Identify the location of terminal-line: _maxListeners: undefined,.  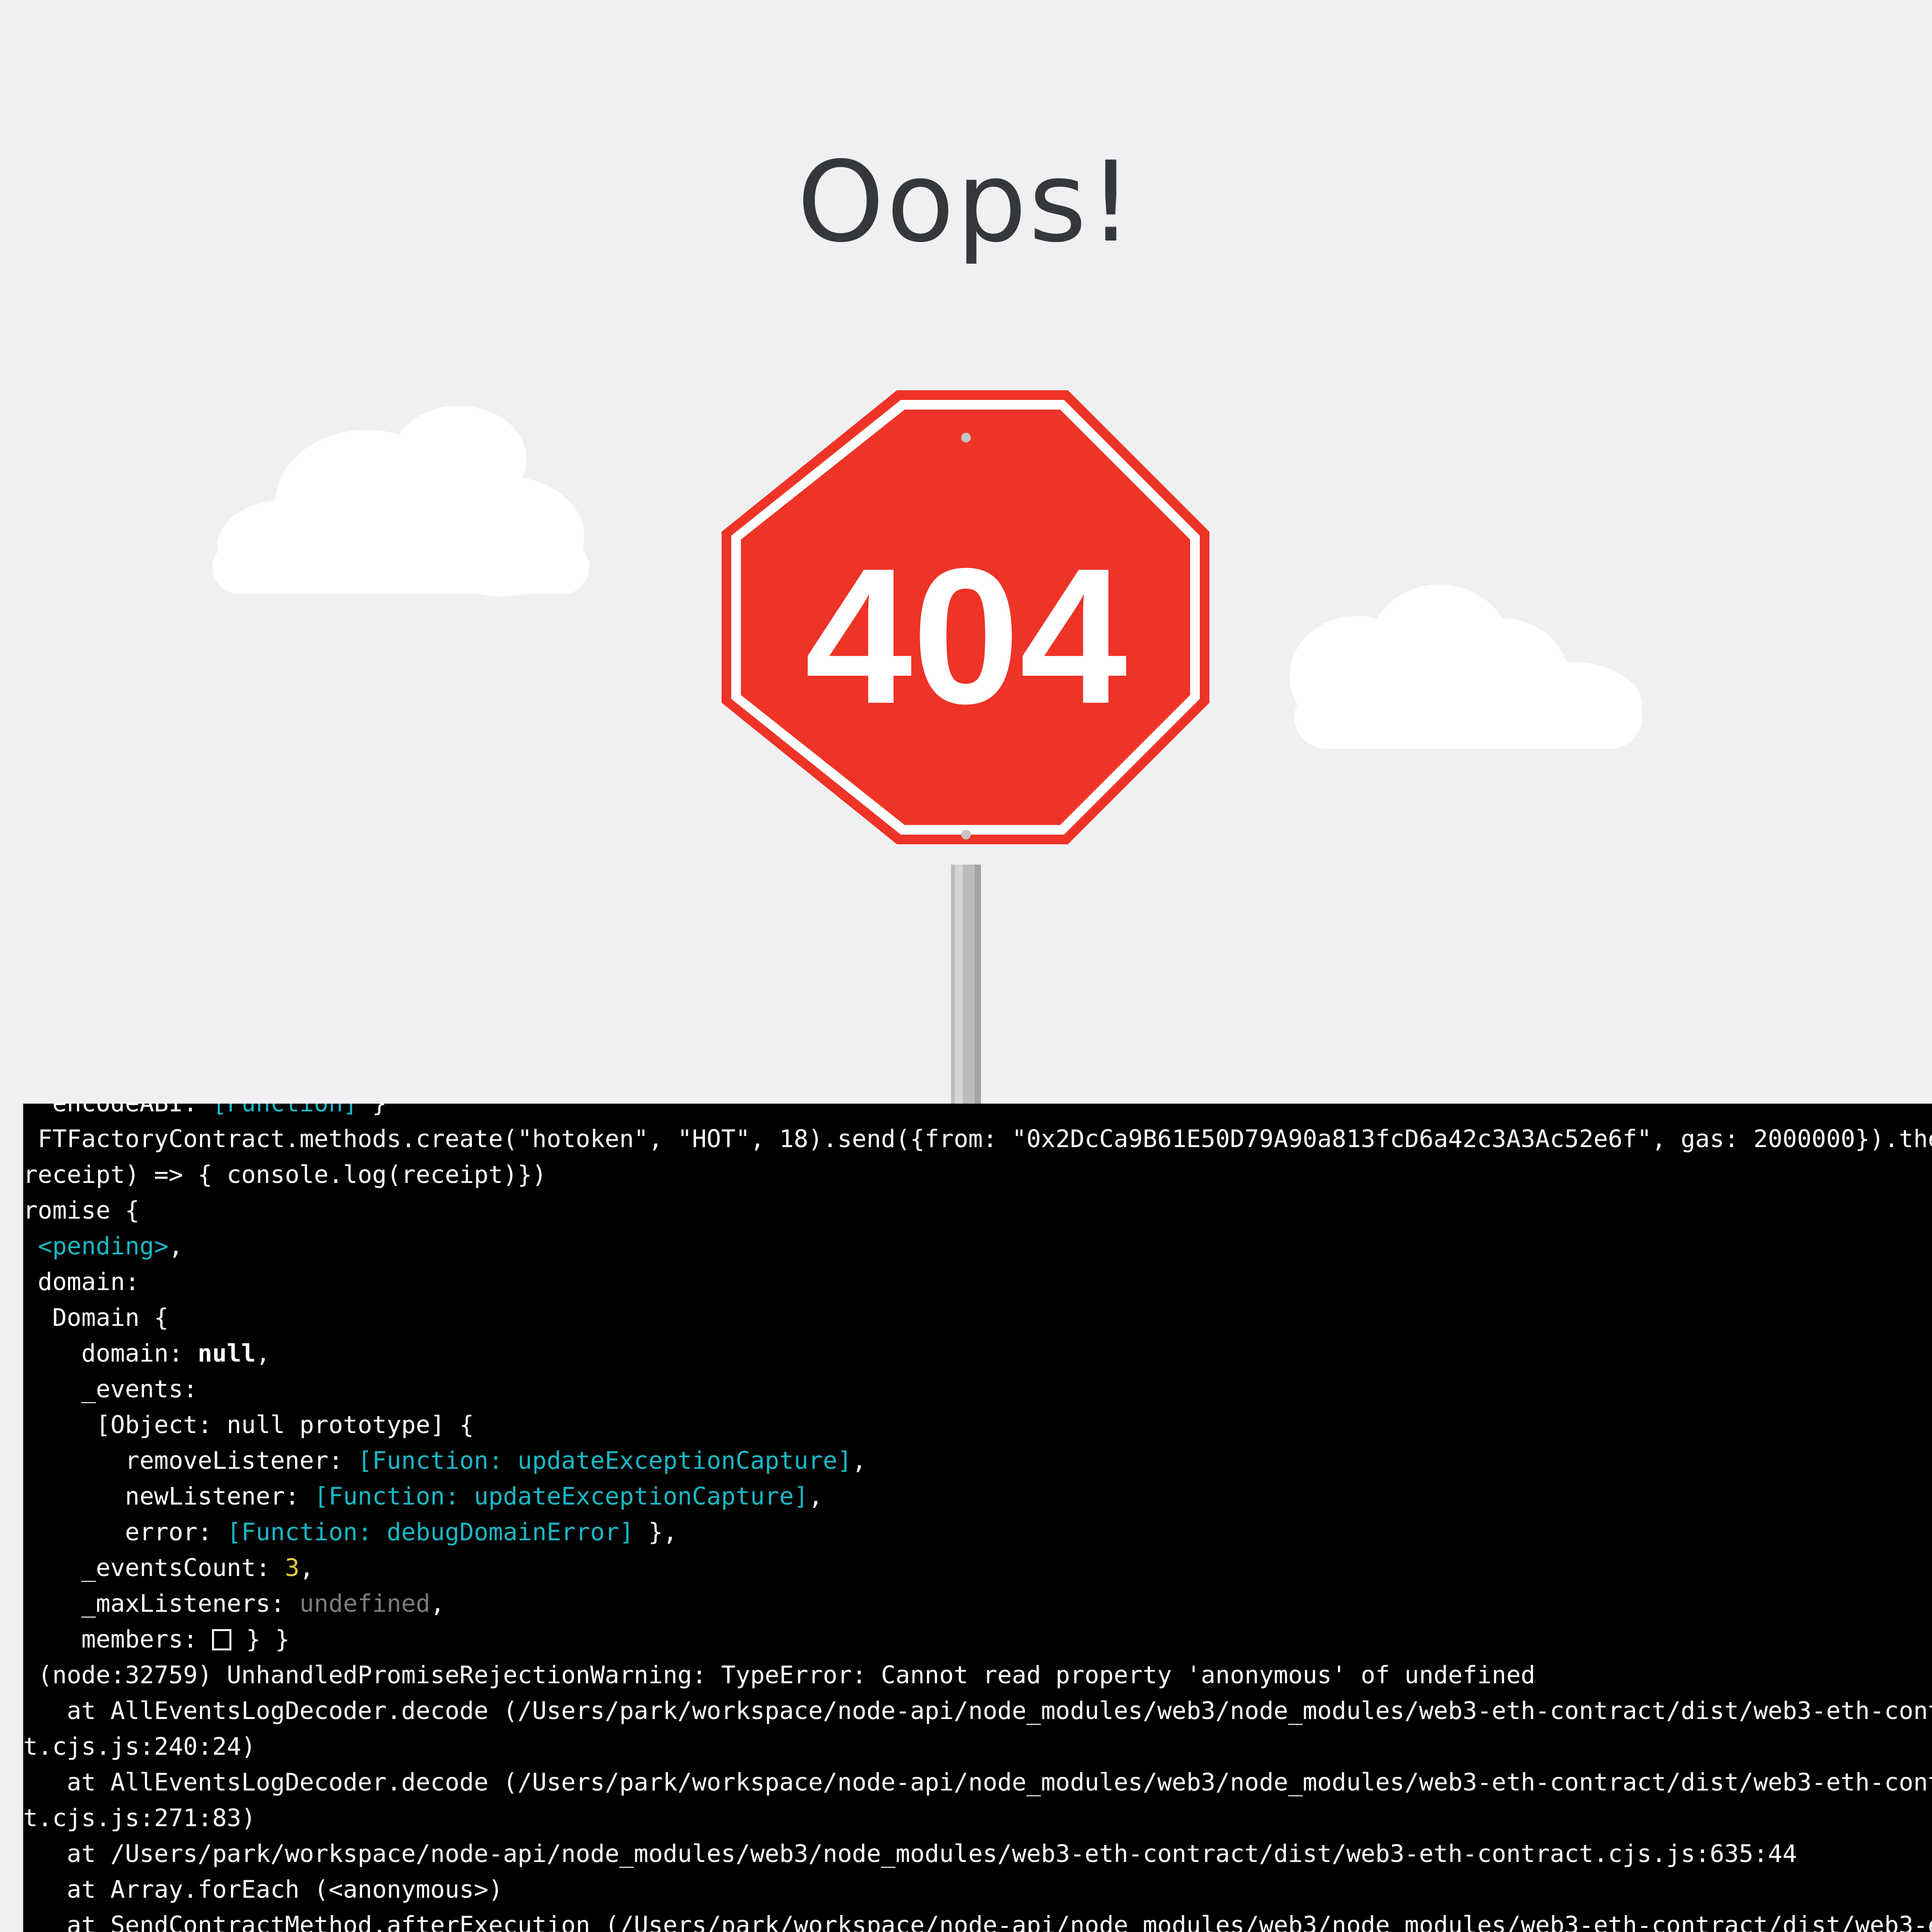
(977, 1603).